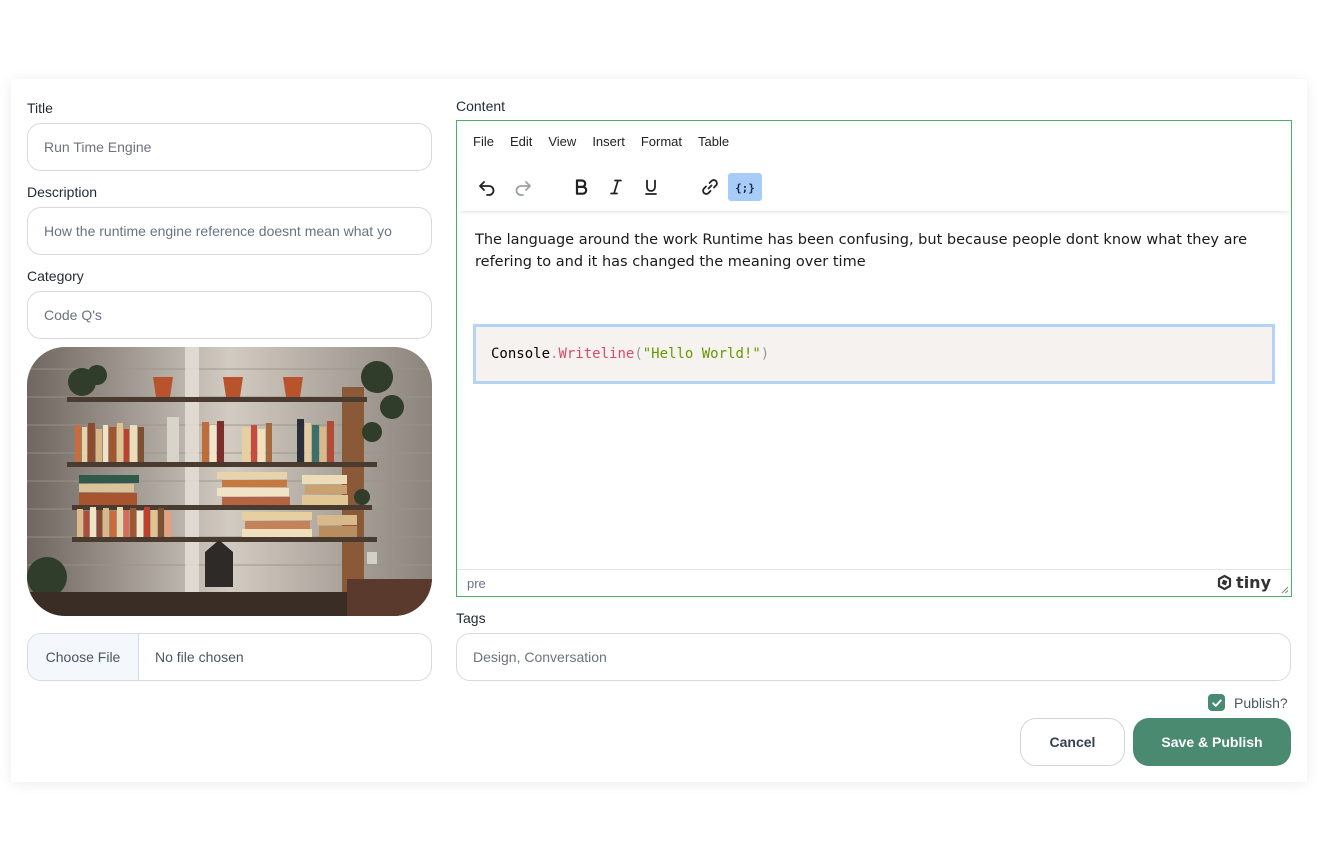 Image resolution: width=1325 pixels, height=856 pixels. I want to click on publish-label: Publish?, so click(1261, 702).